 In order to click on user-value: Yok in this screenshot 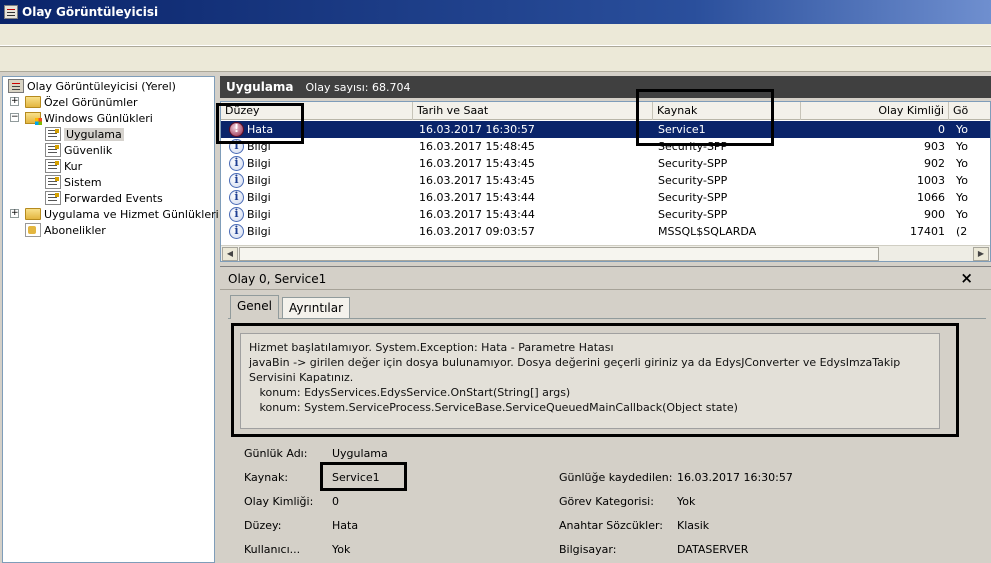, I will do `click(341, 549)`.